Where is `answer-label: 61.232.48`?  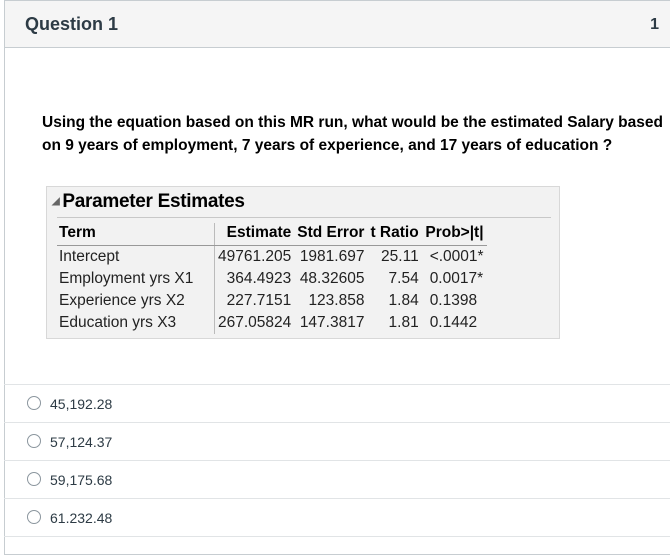
answer-label: 61.232.48 is located at coordinates (81, 518).